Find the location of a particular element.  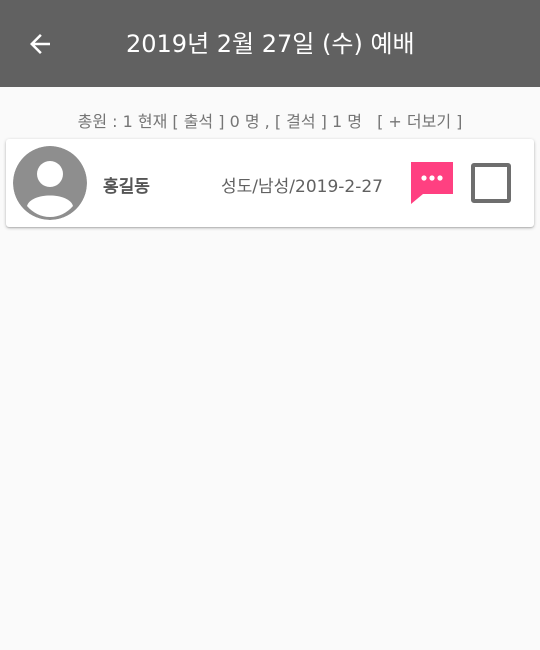

member-card: 홍길동 성도/남성/2019-2-27 is located at coordinates (270, 183).